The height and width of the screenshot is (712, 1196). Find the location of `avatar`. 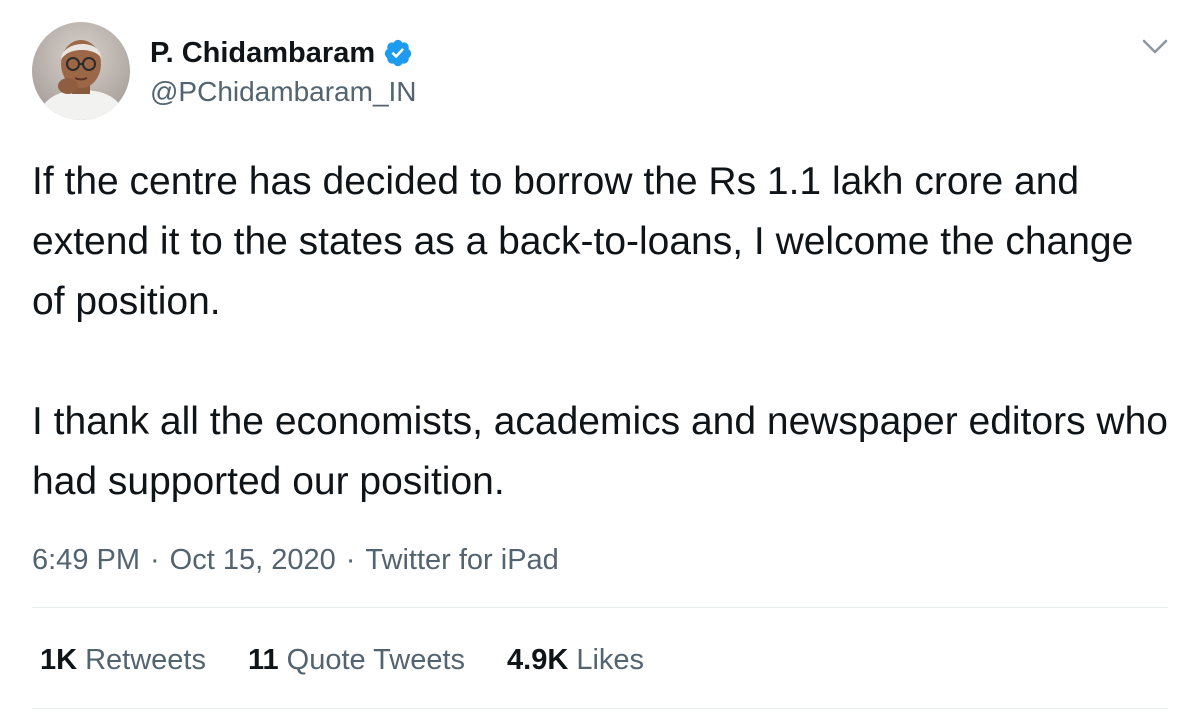

avatar is located at coordinates (81, 71).